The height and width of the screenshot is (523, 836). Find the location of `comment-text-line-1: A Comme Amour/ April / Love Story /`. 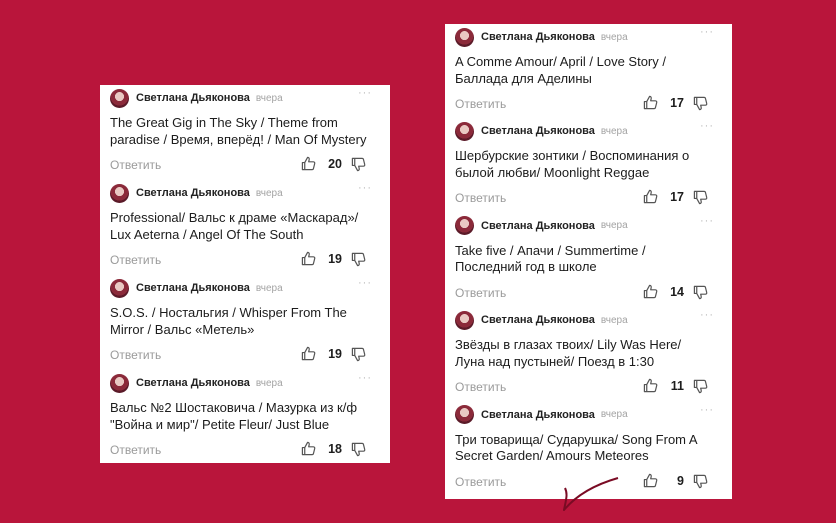

comment-text-line-1: A Comme Amour/ April / Love Story / is located at coordinates (560, 61).